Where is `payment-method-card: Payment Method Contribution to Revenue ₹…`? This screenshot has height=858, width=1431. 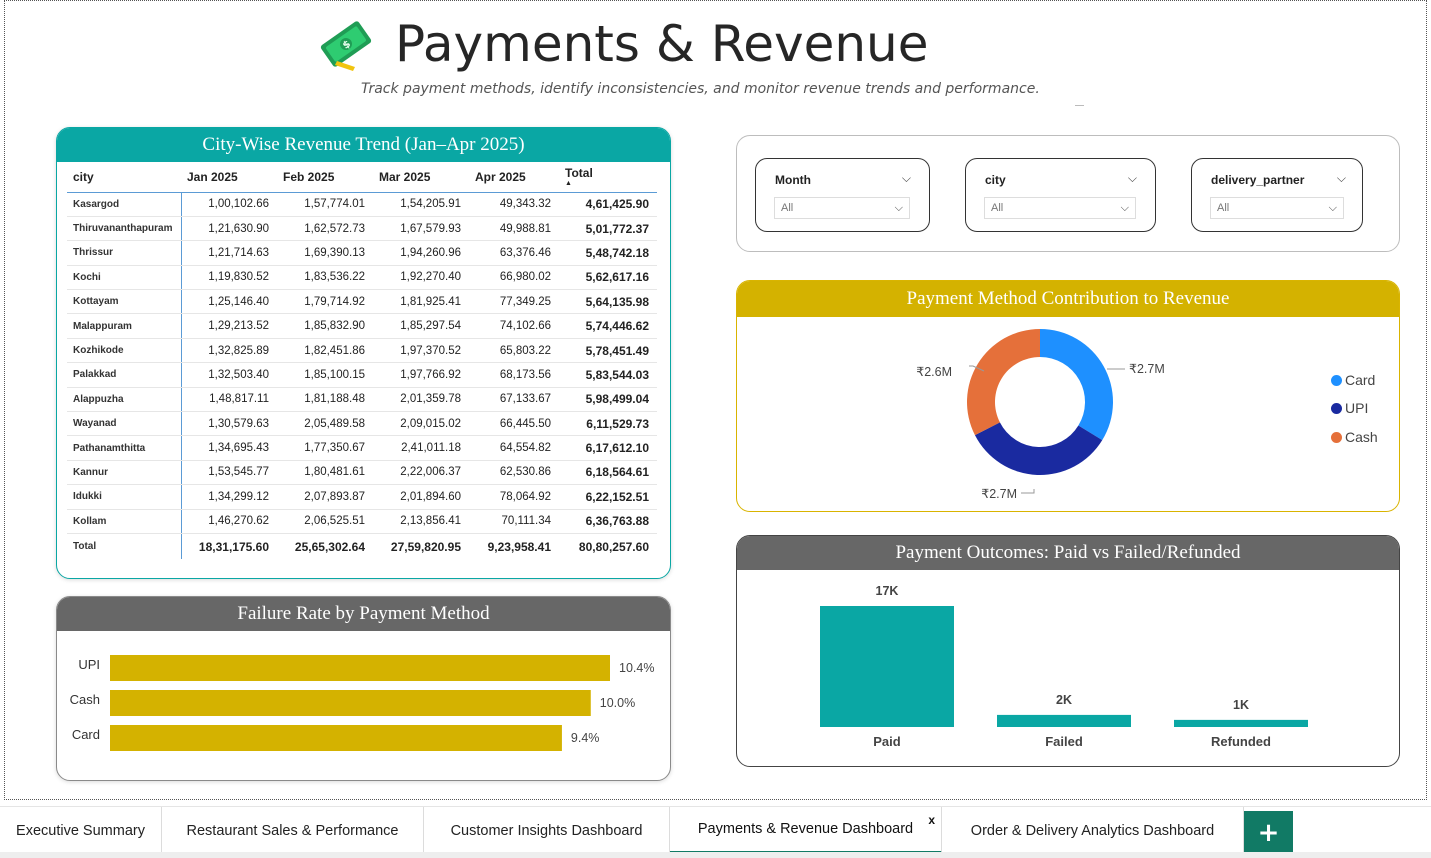
payment-method-card: Payment Method Contribution to Revenue ₹… is located at coordinates (1068, 396).